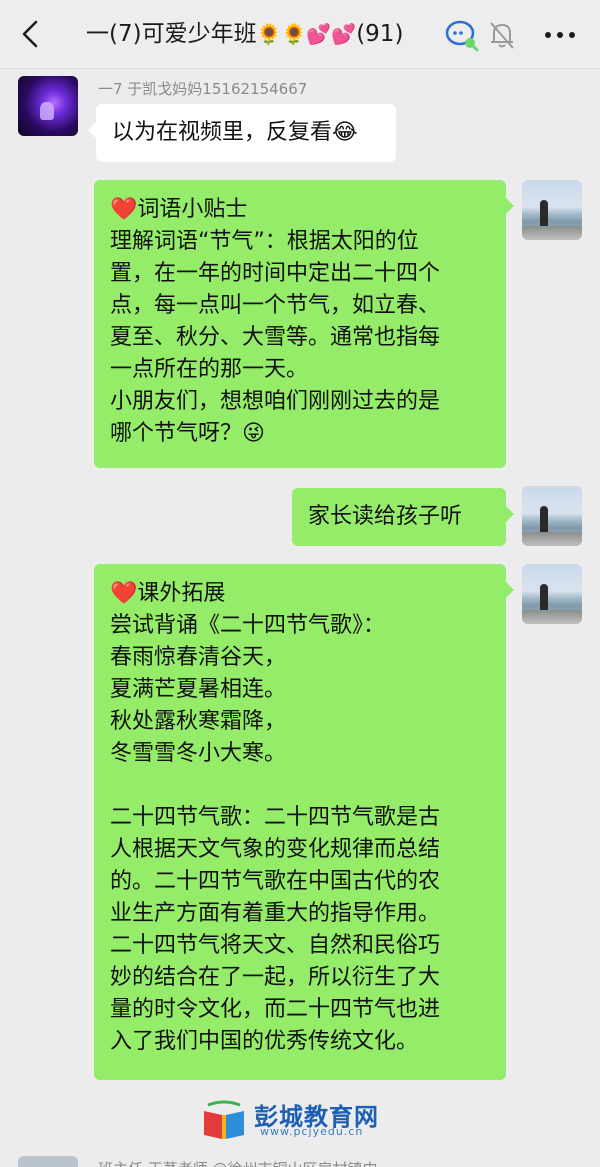  Describe the element at coordinates (275, 273) in the screenshot. I see `message-line: 置，在一年的时间中定出二十四个` at that location.